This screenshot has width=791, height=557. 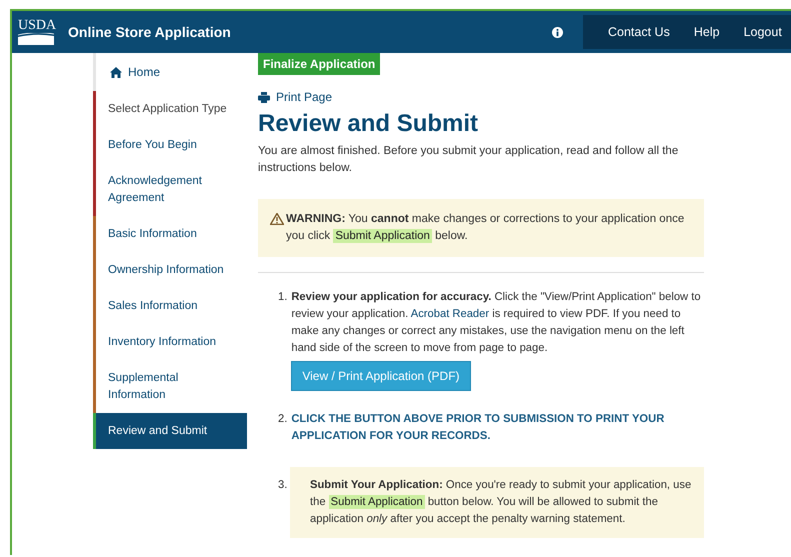 What do you see at coordinates (170, 234) in the screenshot?
I see `sidebar-item: Basic Information` at bounding box center [170, 234].